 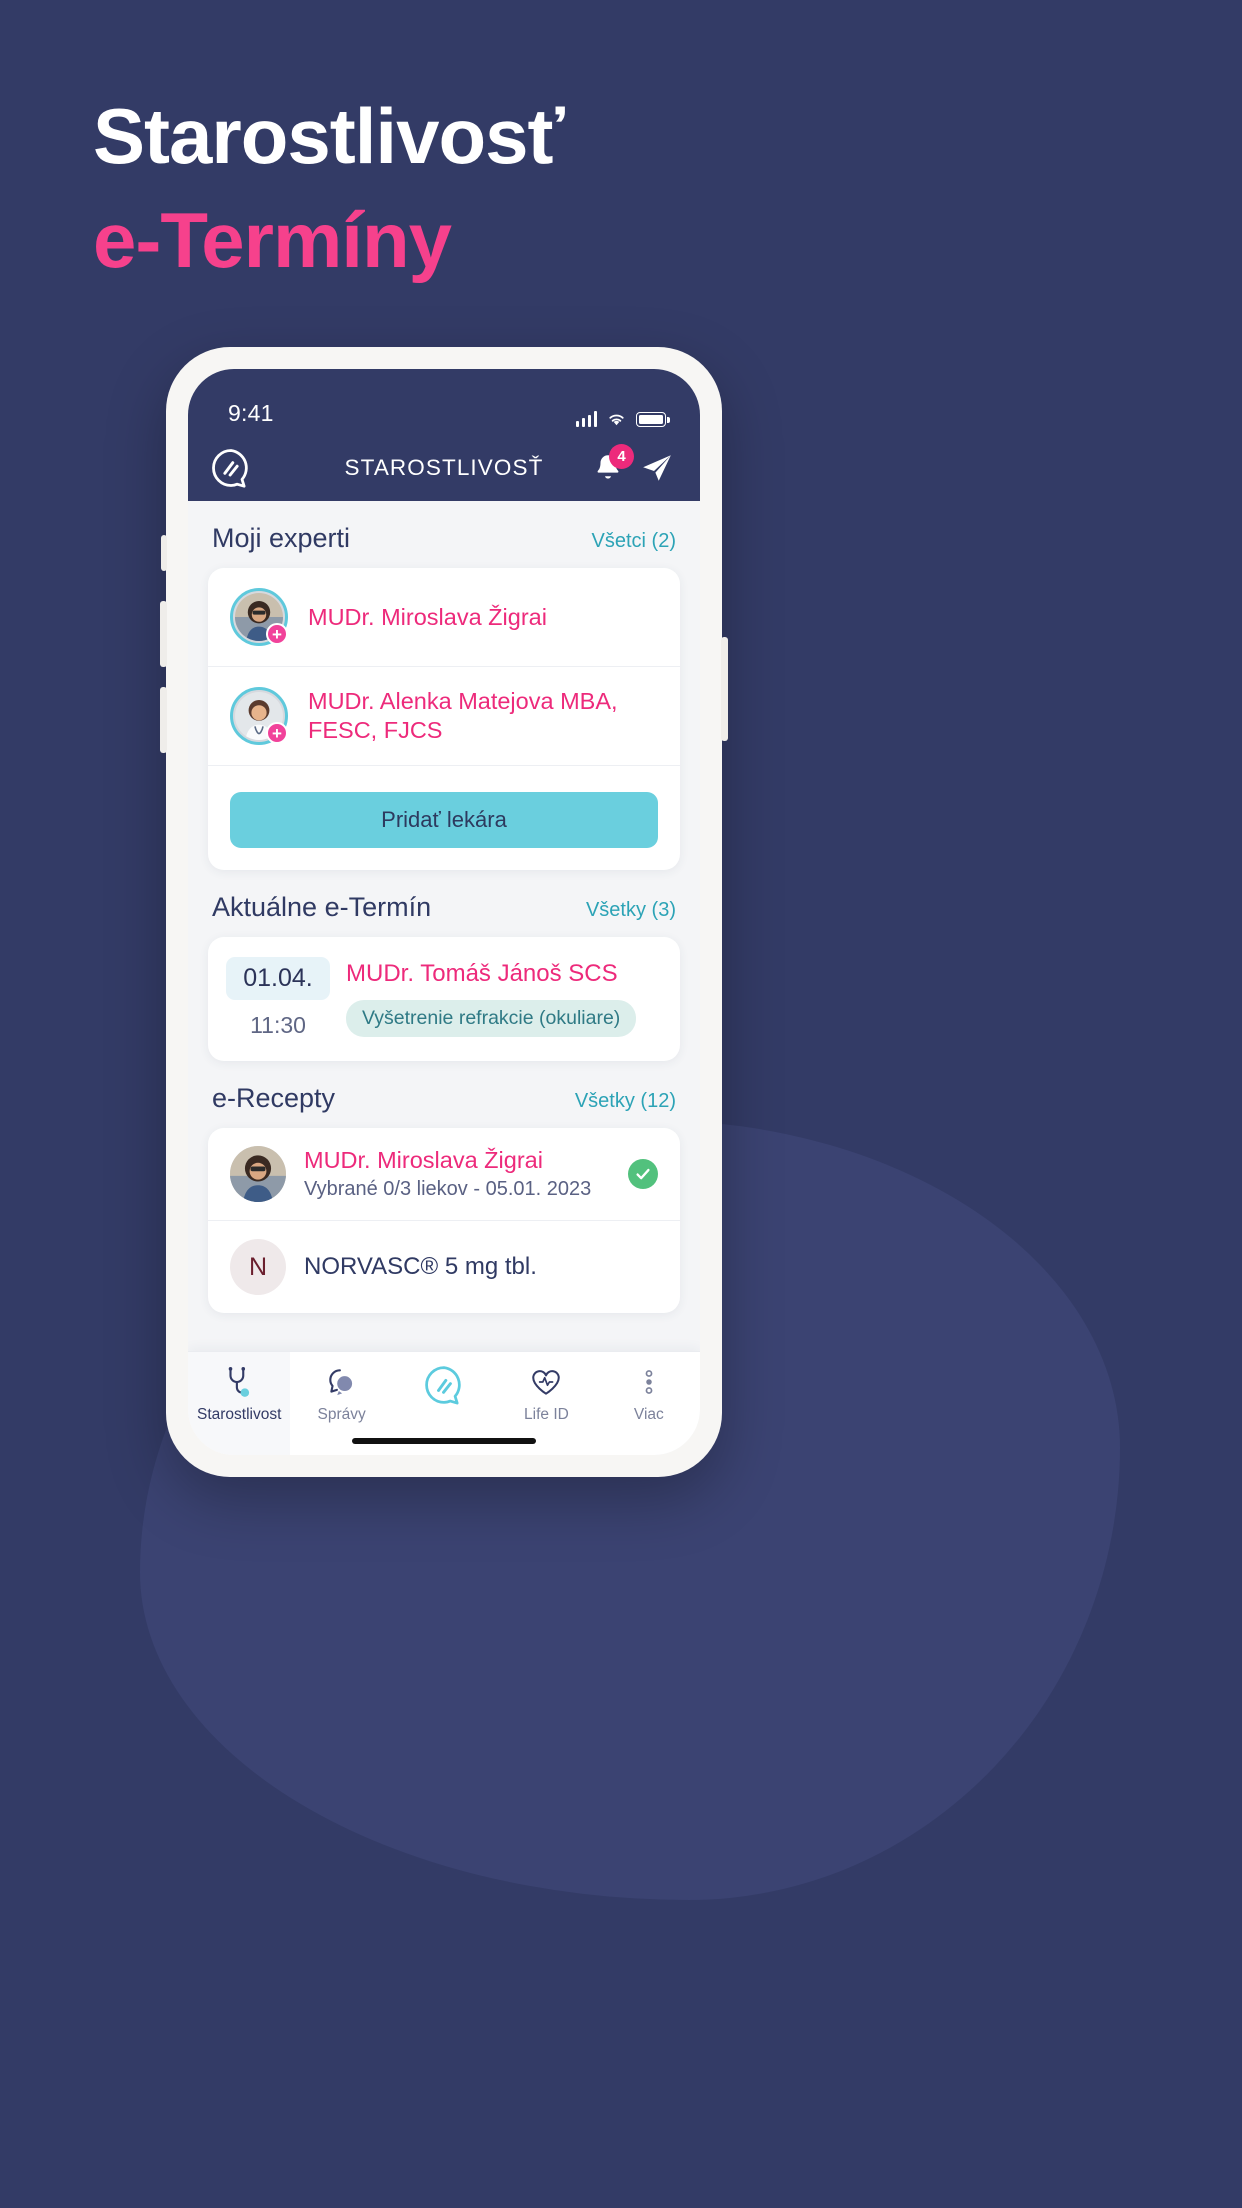 What do you see at coordinates (340, 1382) in the screenshot?
I see `chat-bubble-icon` at bounding box center [340, 1382].